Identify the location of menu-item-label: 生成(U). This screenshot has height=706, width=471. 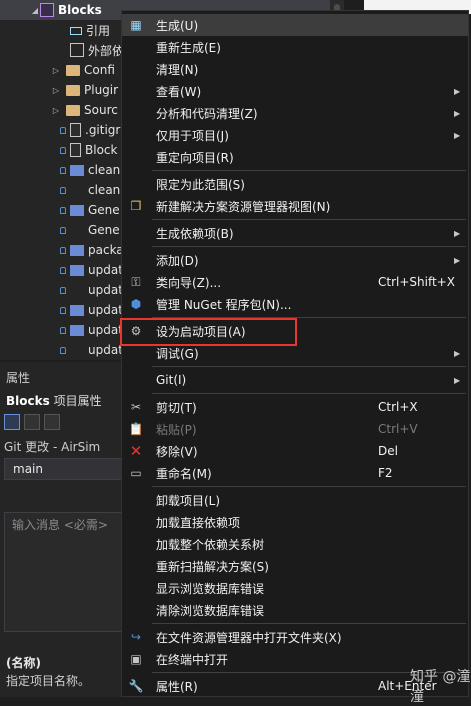
(177, 25).